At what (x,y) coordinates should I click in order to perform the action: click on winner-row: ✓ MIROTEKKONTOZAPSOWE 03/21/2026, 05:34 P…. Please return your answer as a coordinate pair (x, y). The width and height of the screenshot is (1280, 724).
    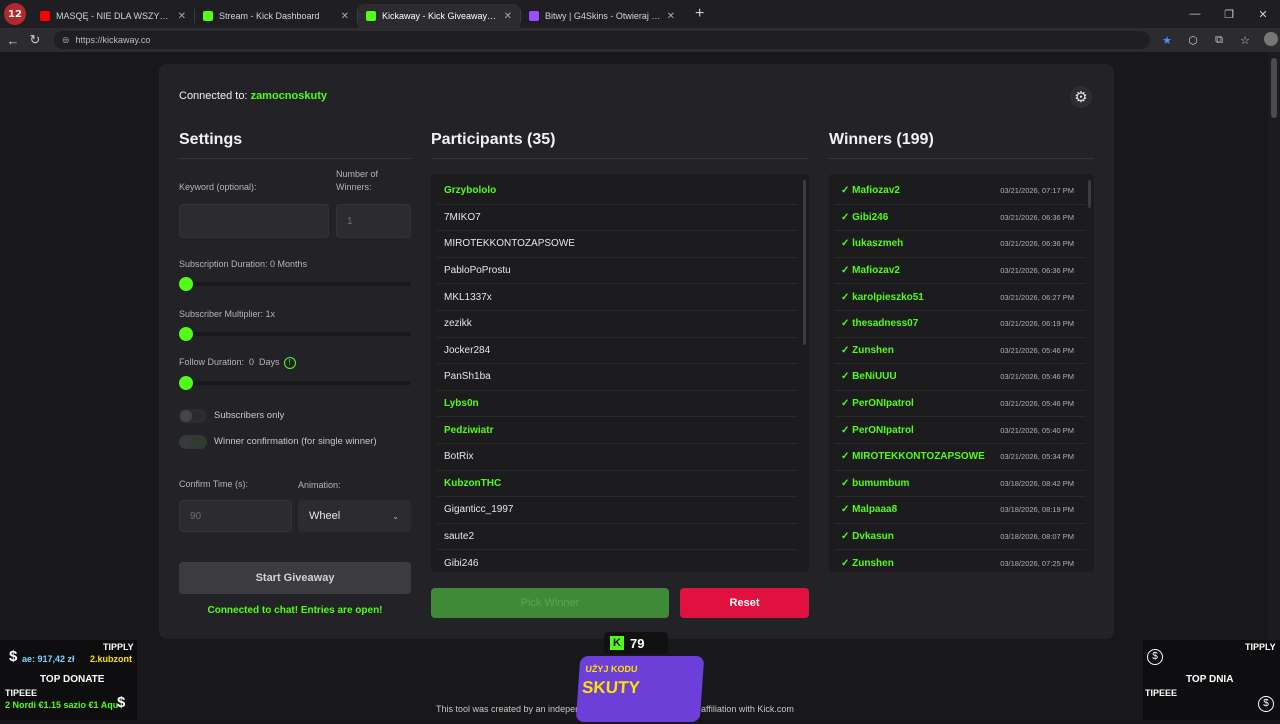
    Looking at the image, I should click on (960, 457).